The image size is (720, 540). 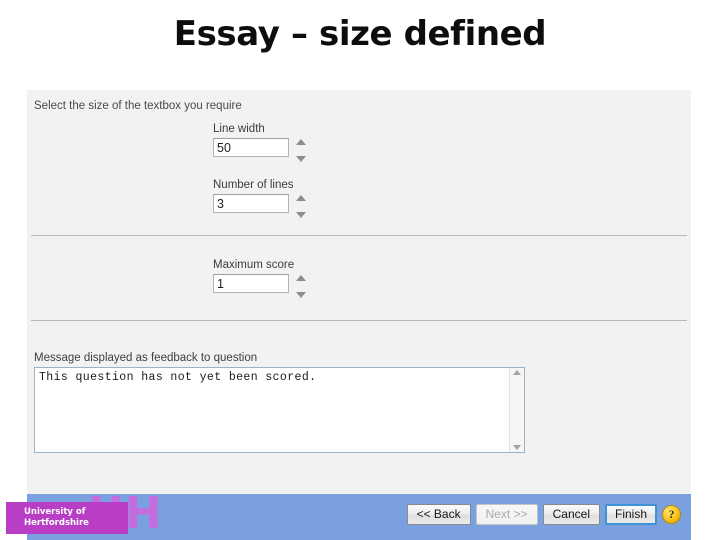 I want to click on help-icon: ?, so click(x=671, y=514).